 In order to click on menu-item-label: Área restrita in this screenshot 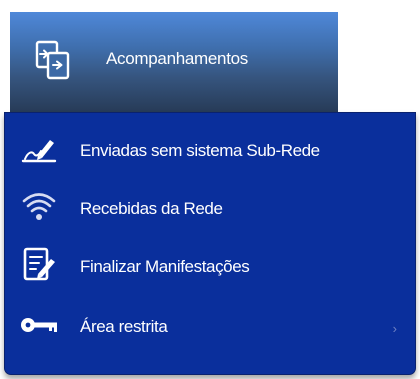, I will do `click(124, 326)`.